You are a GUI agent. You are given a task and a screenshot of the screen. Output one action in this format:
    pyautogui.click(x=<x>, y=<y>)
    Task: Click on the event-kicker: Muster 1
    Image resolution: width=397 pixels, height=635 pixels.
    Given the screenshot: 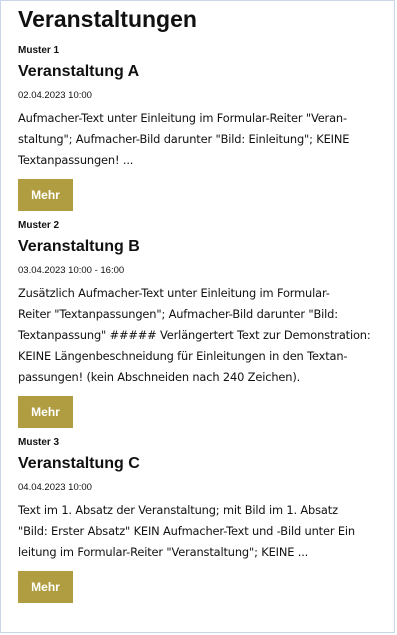 What is the action you would take?
    pyautogui.click(x=39, y=50)
    